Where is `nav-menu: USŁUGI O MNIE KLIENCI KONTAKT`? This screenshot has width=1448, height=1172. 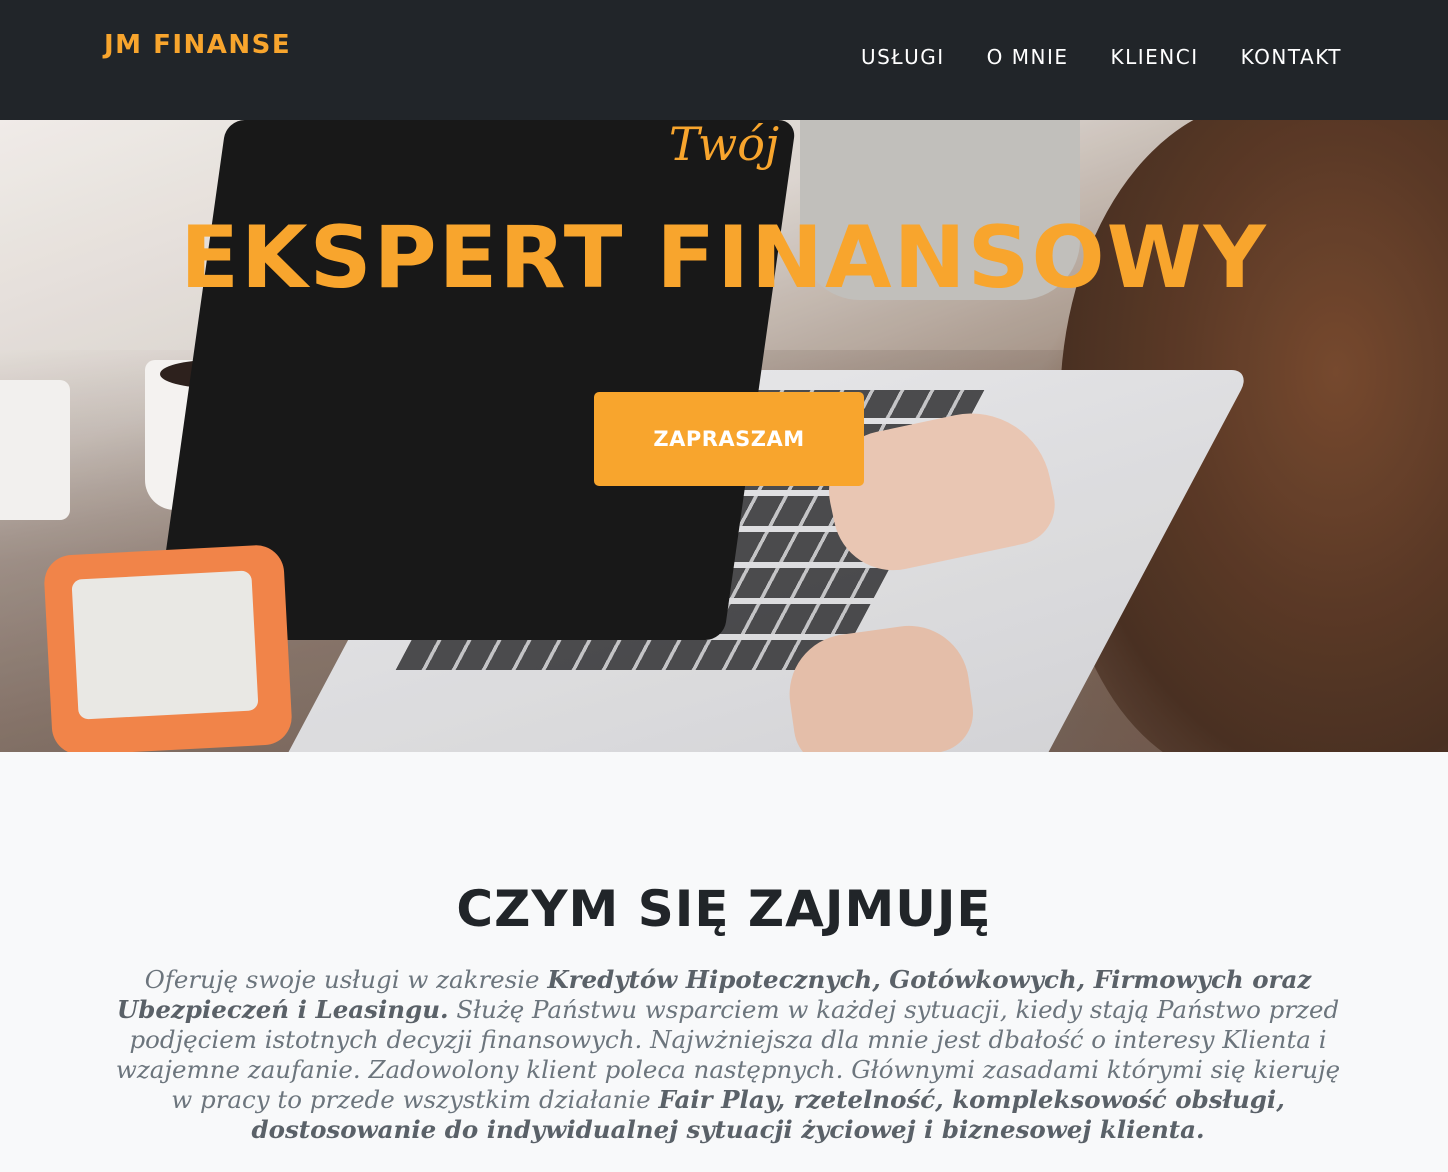
nav-menu: USŁUGI O MNIE KLIENCI KONTAKT is located at coordinates (1091, 57).